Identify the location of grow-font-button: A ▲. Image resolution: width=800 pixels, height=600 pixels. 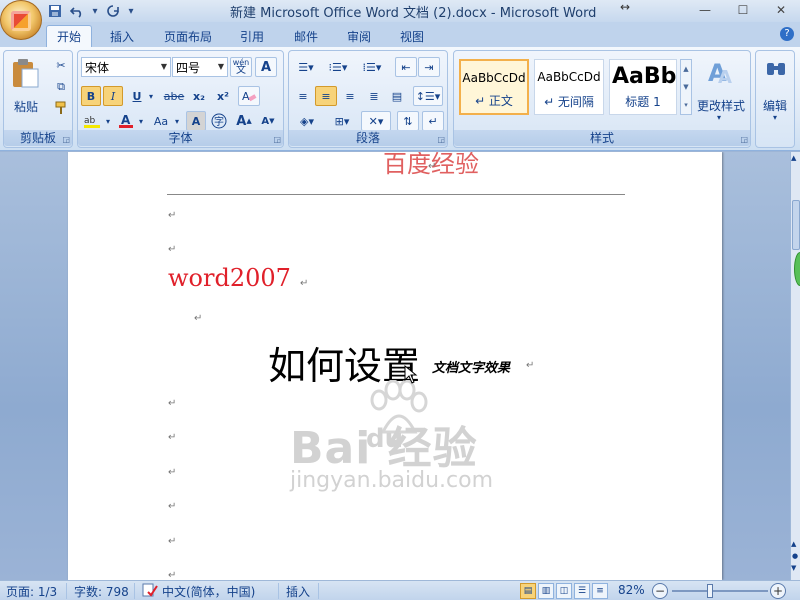
(244, 121).